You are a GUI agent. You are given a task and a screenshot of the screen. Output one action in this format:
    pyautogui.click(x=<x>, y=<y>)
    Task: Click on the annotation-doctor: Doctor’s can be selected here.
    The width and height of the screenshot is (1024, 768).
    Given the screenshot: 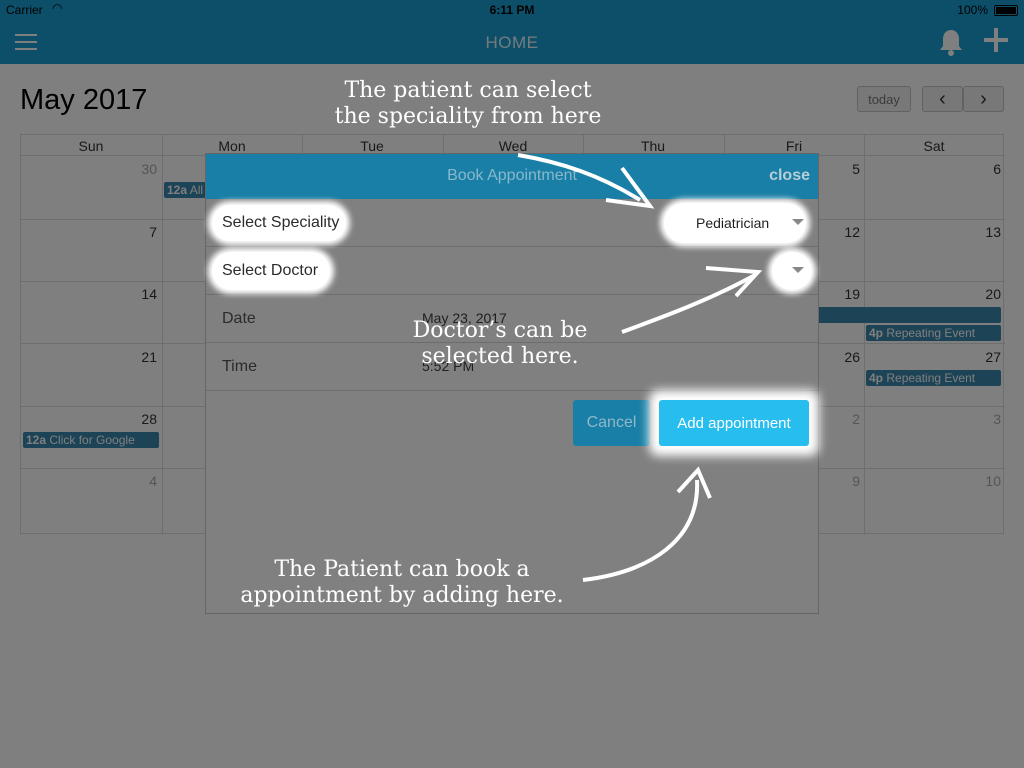 What is the action you would take?
    pyautogui.click(x=500, y=343)
    